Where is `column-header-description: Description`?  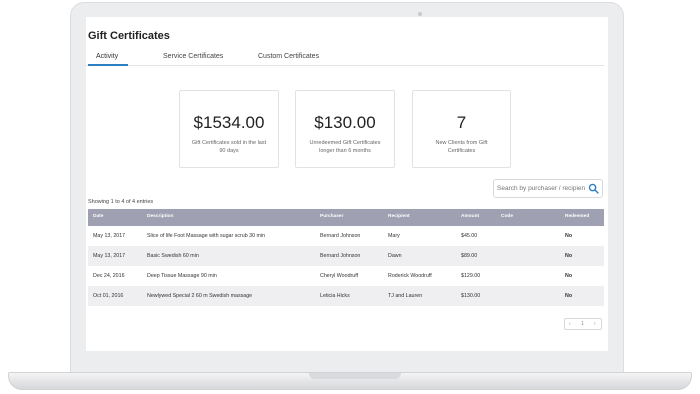
column-header-description: Description is located at coordinates (160, 216).